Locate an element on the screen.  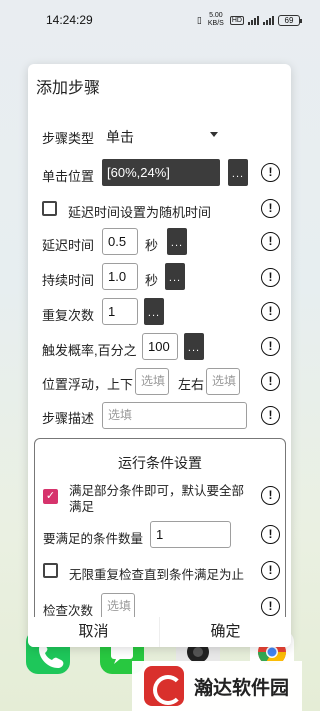
condition-settings-title: 运行条件设置 is located at coordinates (160, 463).